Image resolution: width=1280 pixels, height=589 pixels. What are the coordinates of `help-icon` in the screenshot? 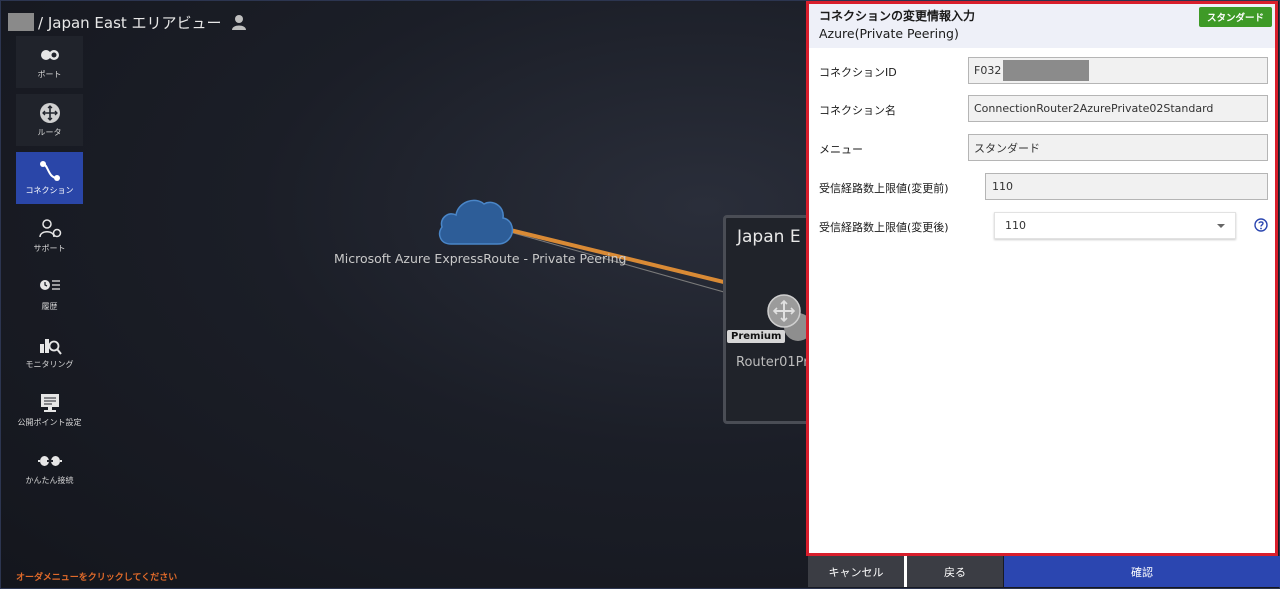 It's located at (1261, 225).